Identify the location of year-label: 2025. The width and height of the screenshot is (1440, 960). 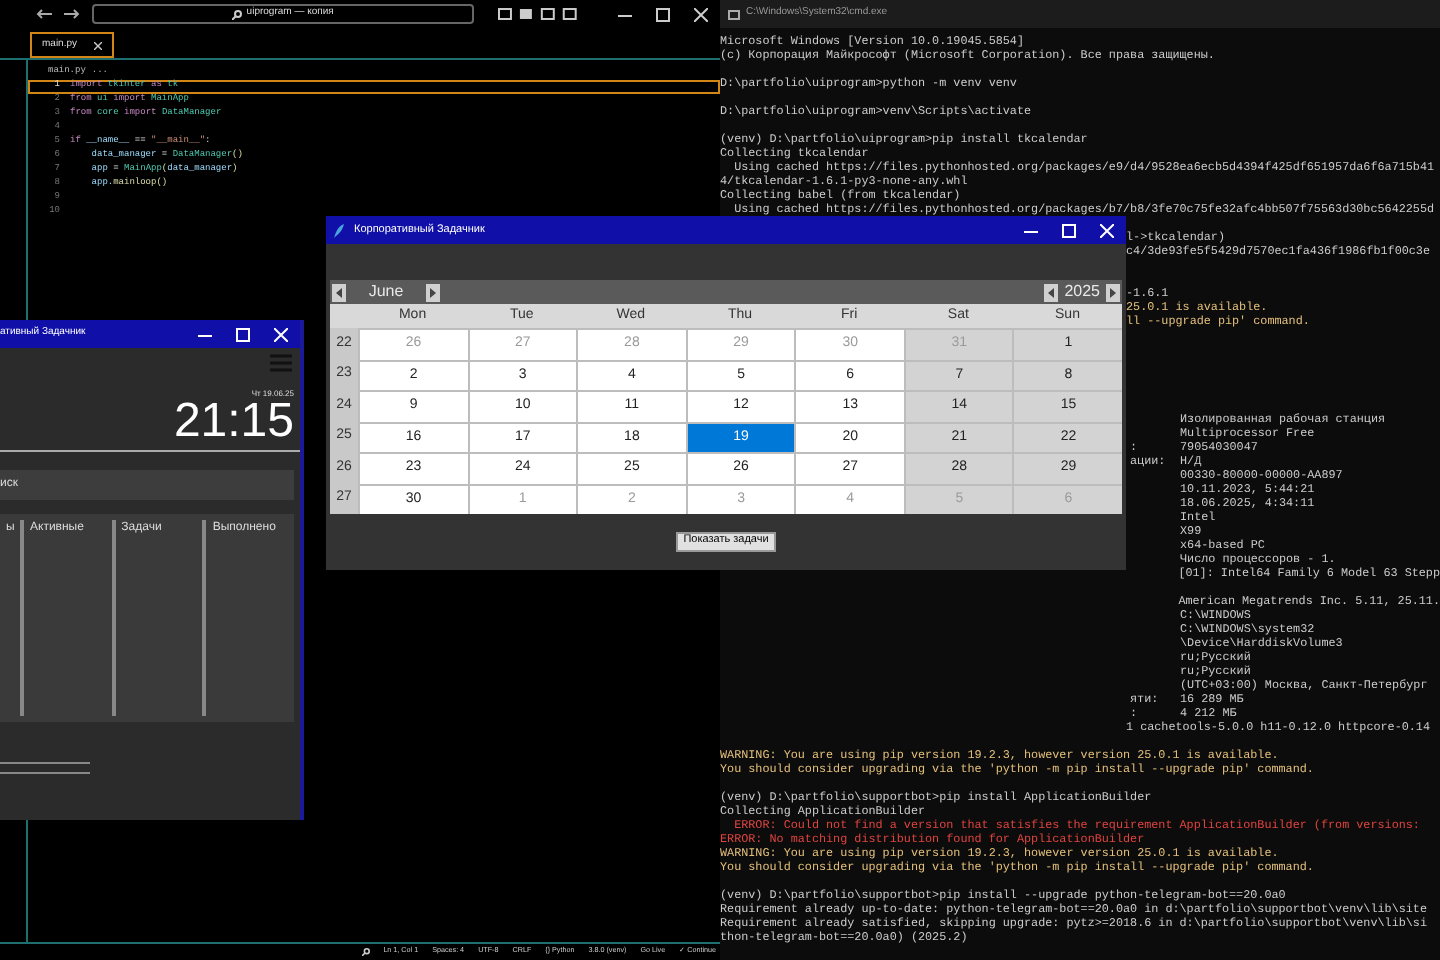
(1082, 292).